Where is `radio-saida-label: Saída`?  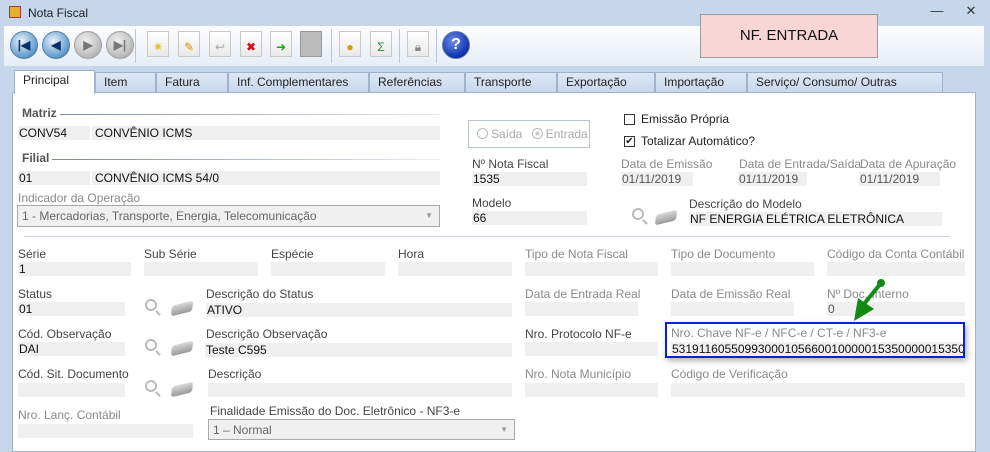
radio-saida-label: Saída is located at coordinates (507, 134).